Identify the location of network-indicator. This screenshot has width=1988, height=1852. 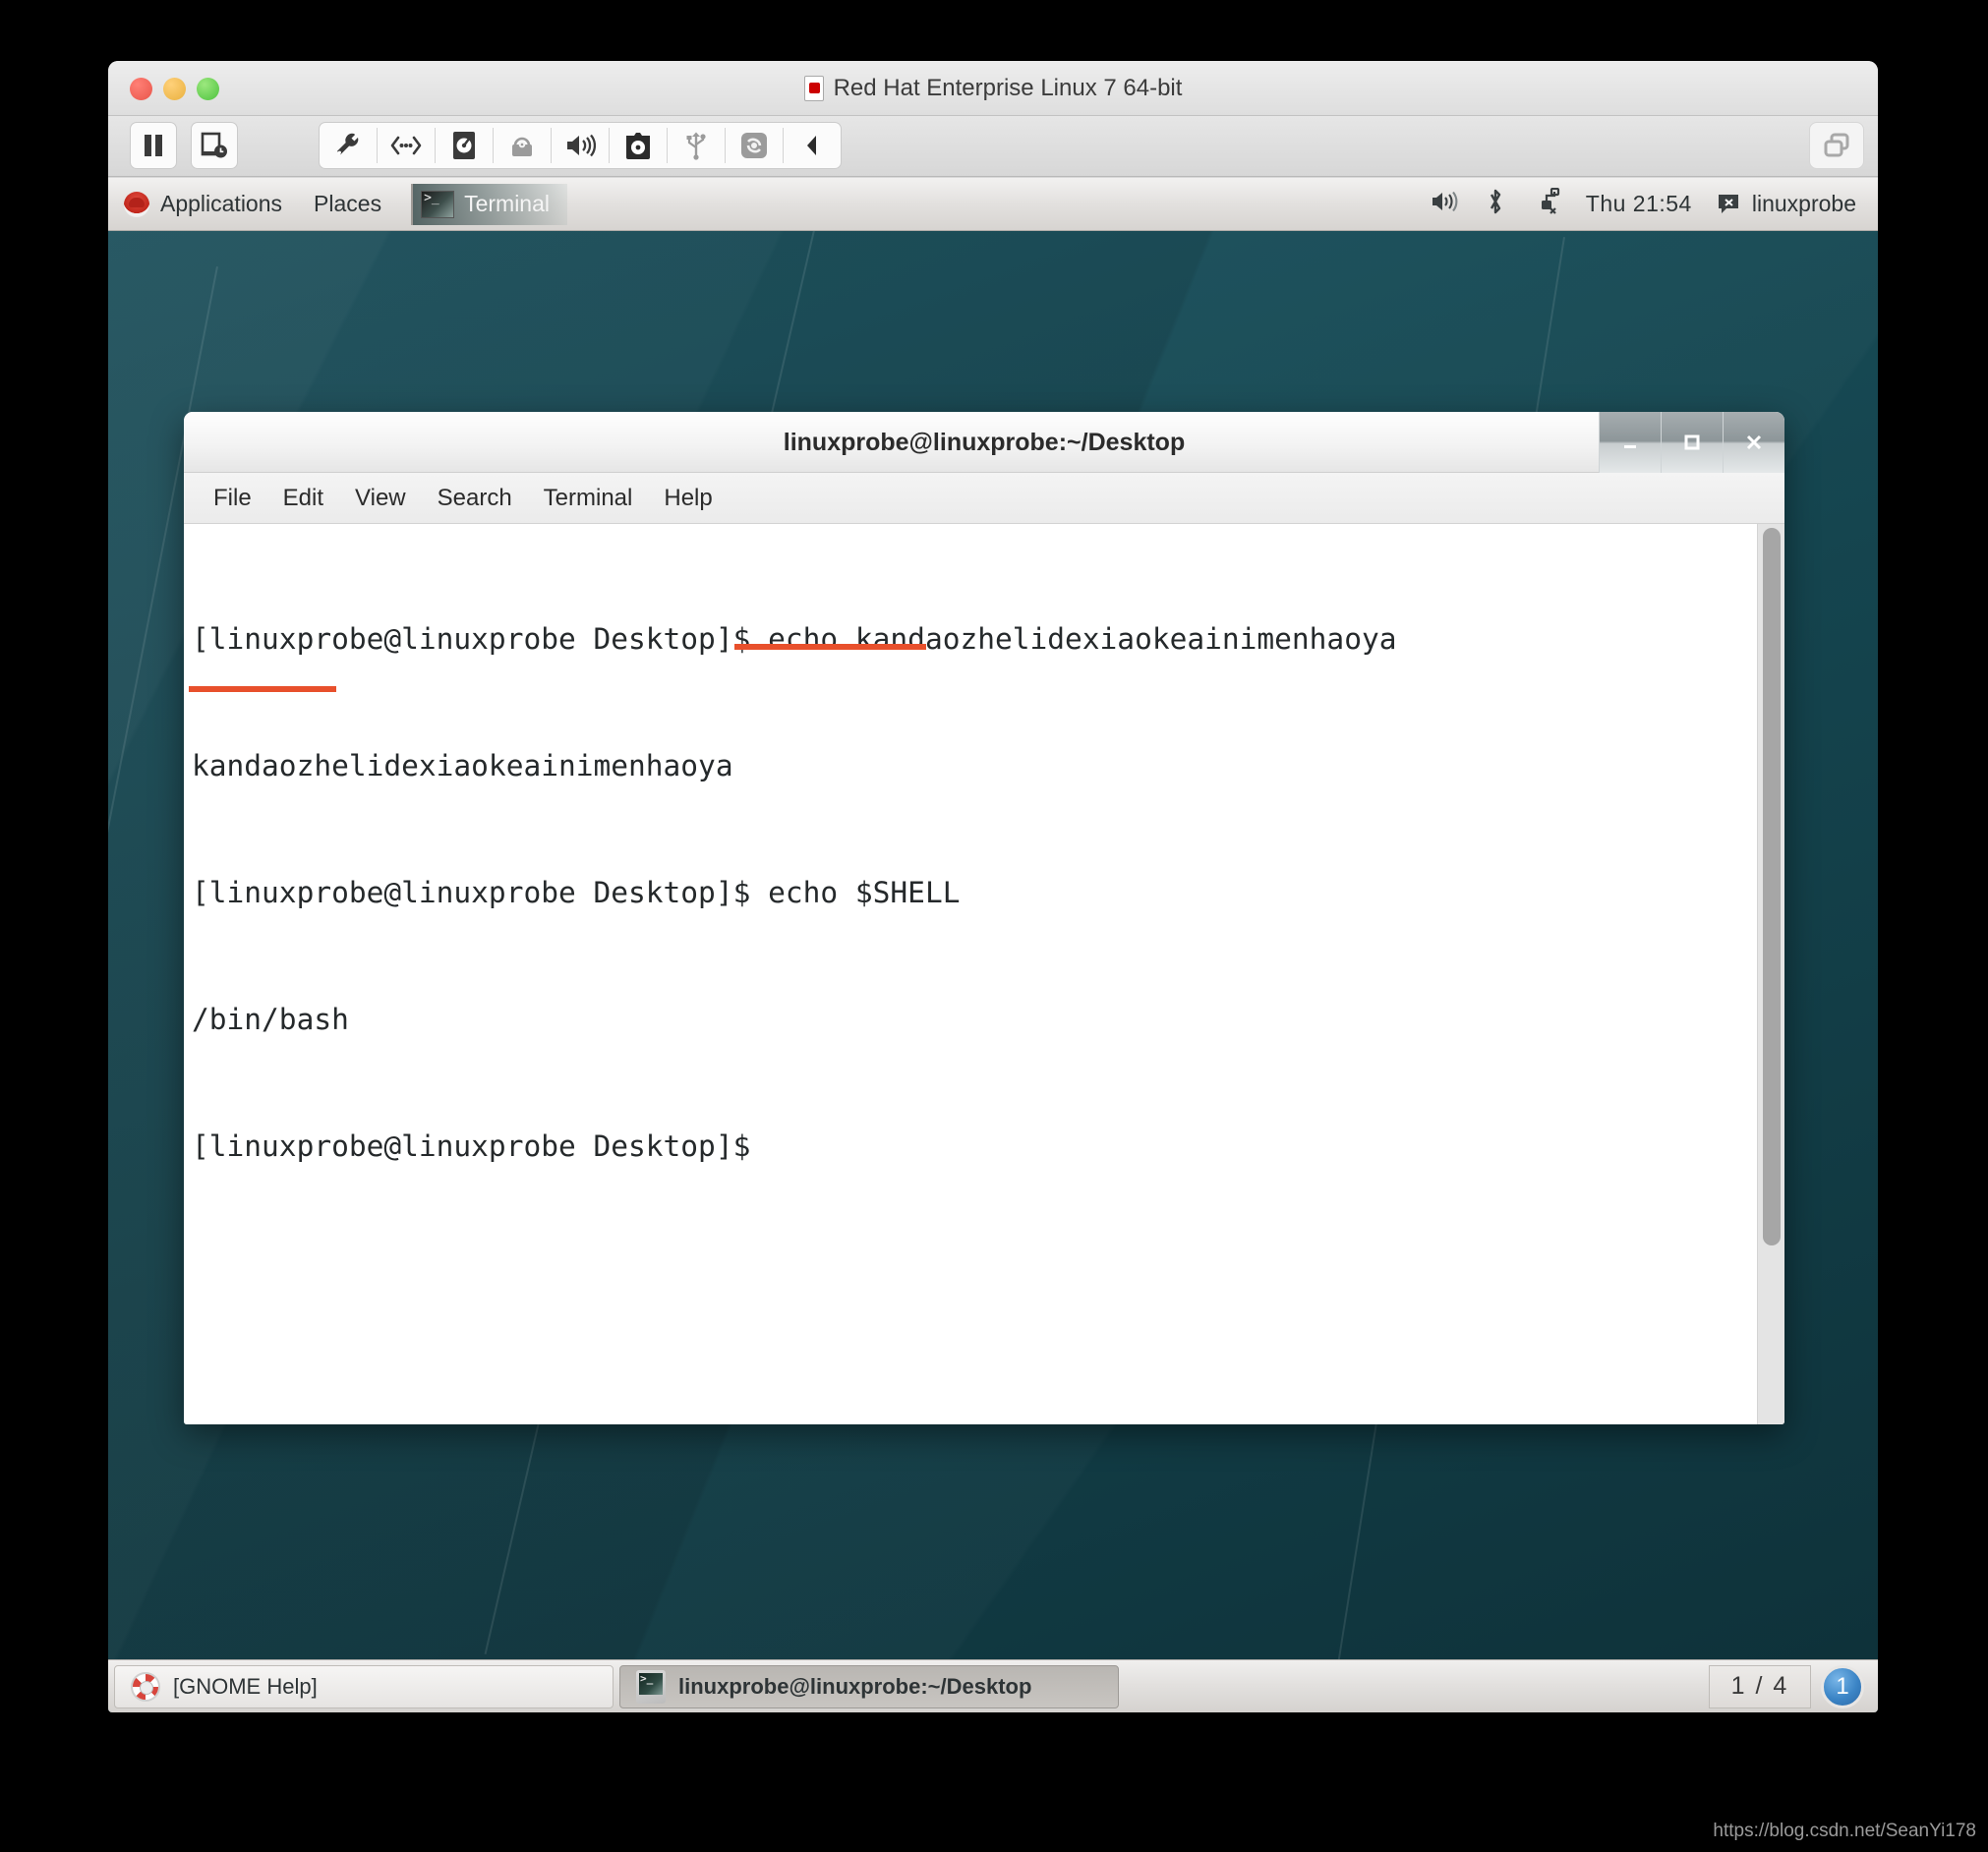
(1545, 204).